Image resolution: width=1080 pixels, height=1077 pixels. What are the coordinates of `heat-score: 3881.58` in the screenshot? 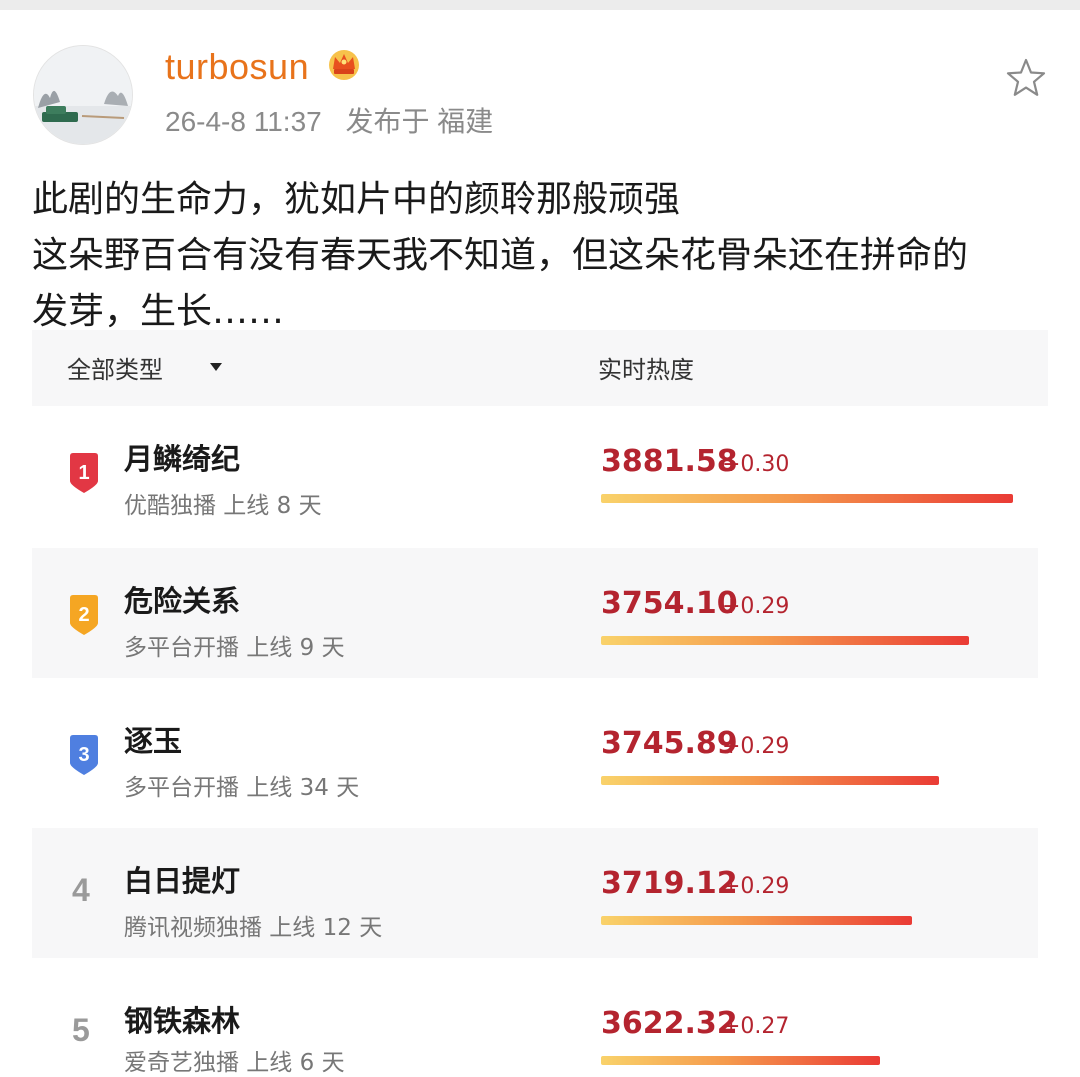 It's located at (669, 461).